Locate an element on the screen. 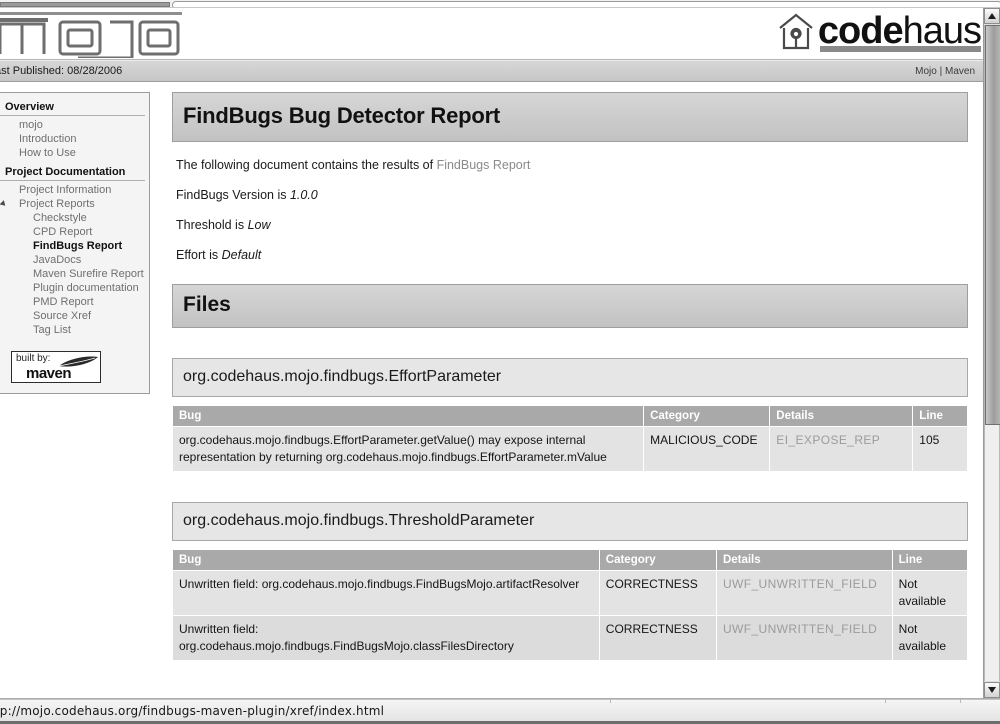 Image resolution: width=1000 pixels, height=724 pixels. meta-value: 1.0.0 is located at coordinates (303, 195).